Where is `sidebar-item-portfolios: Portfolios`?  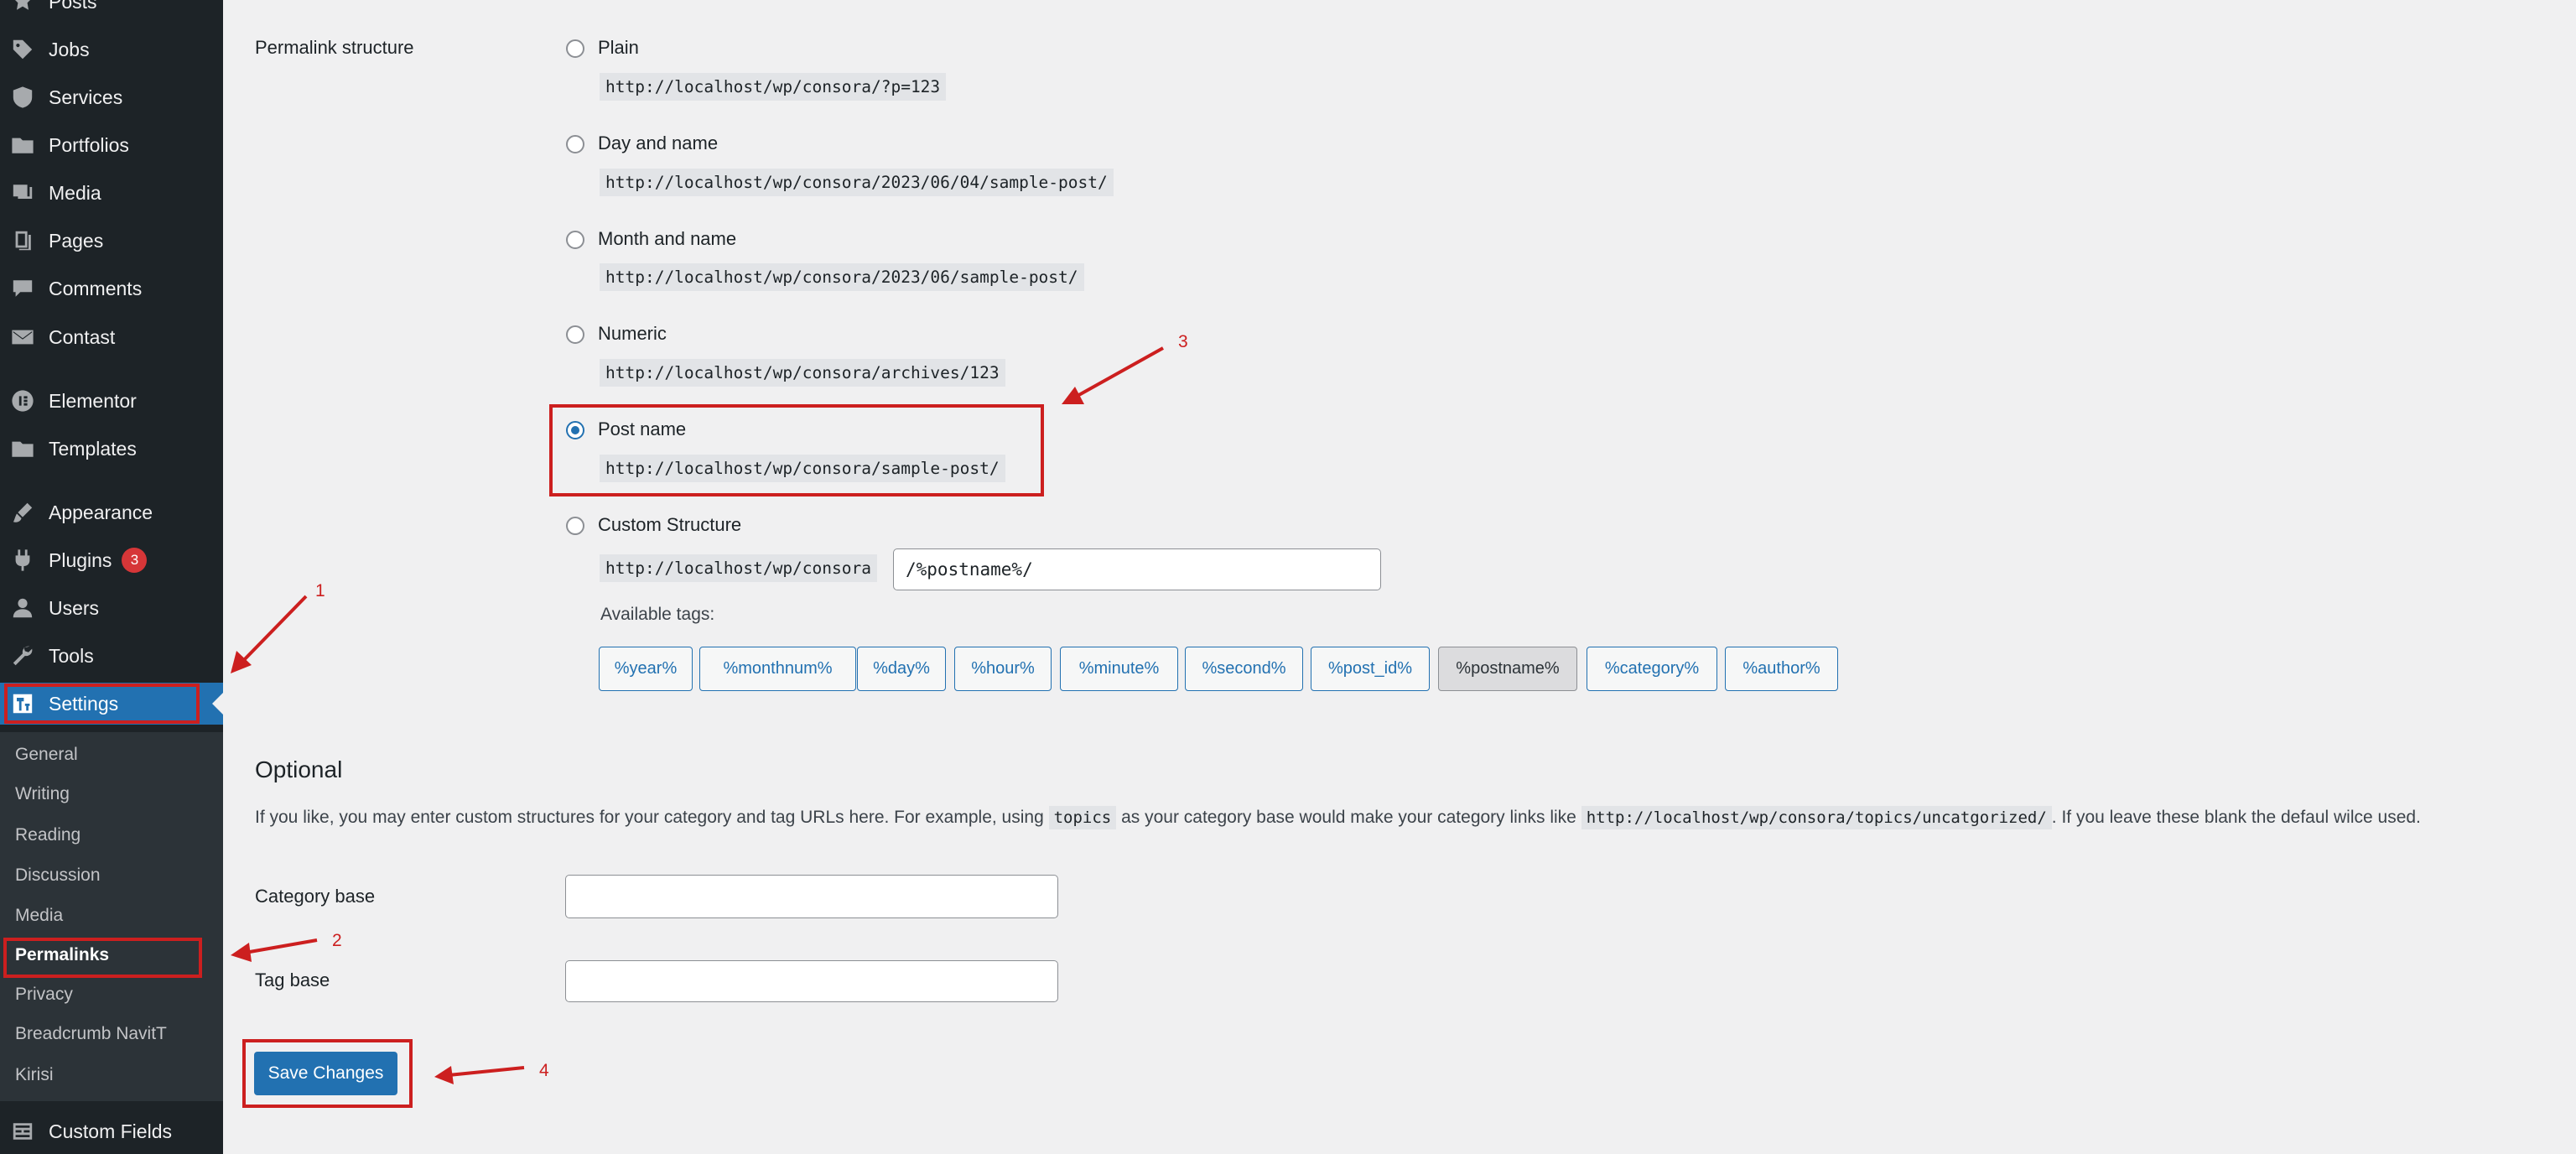
sidebar-item-portfolios: Portfolios is located at coordinates (111, 145).